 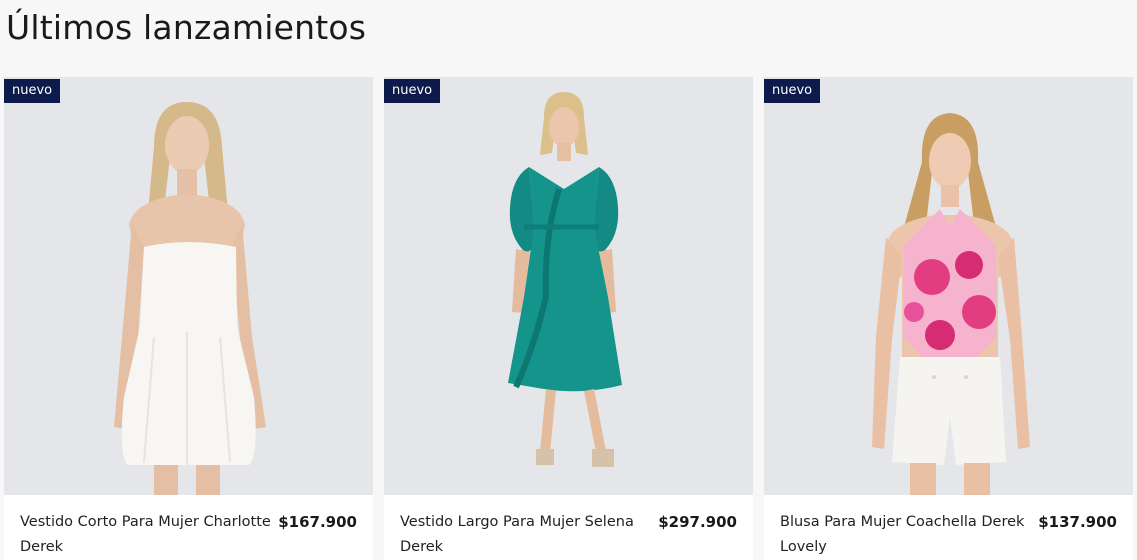 I want to click on product-price: $297.900, so click(x=697, y=522).